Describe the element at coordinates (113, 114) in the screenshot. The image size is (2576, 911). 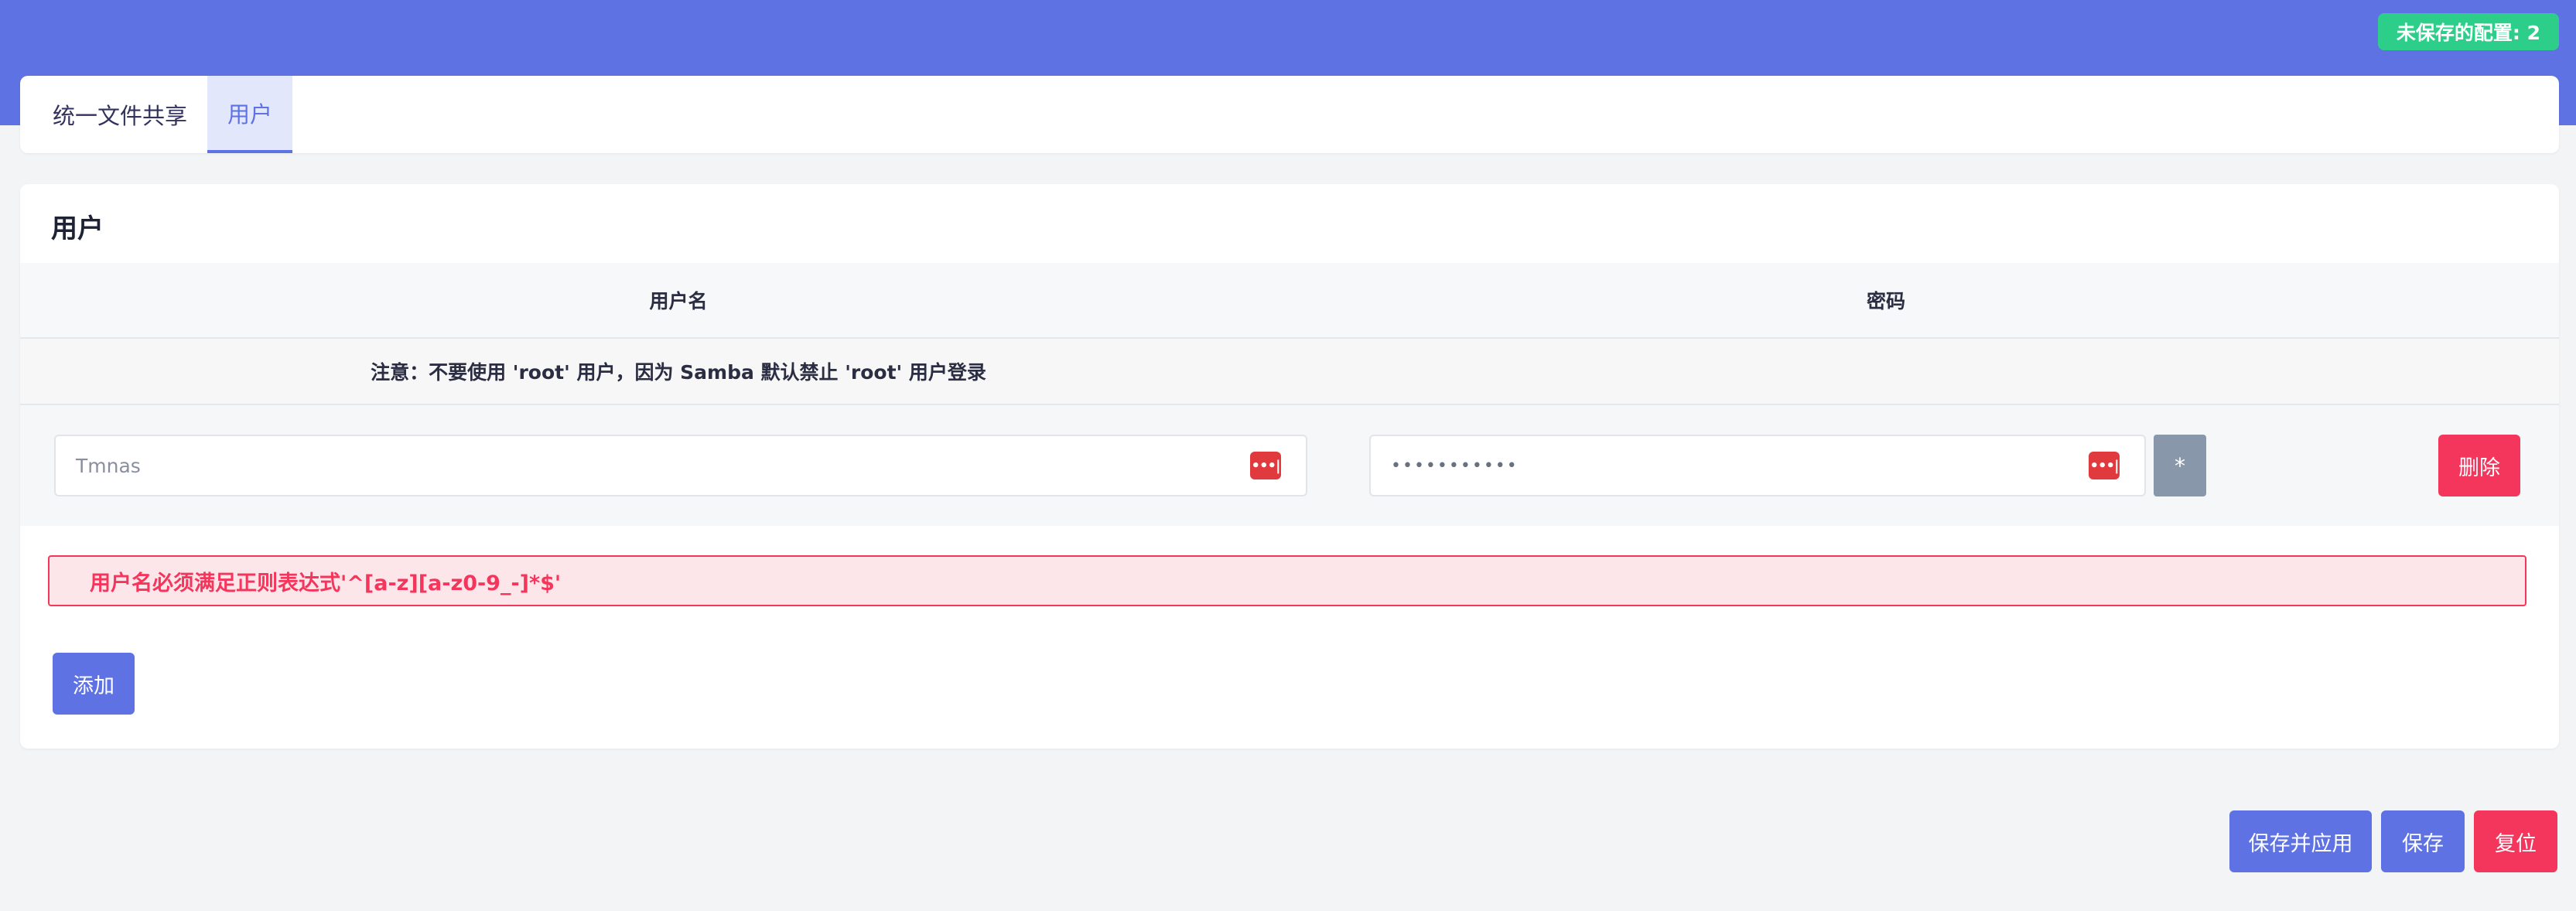
I see `tab-unified-file-sharing: 统一文件共享` at that location.